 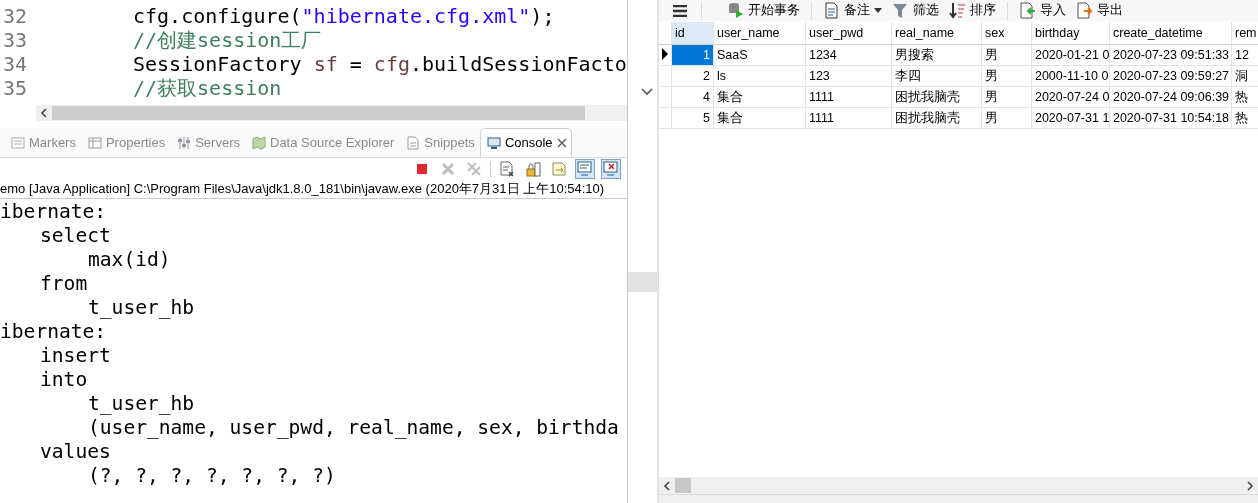 I want to click on console-line: into, so click(x=64, y=380).